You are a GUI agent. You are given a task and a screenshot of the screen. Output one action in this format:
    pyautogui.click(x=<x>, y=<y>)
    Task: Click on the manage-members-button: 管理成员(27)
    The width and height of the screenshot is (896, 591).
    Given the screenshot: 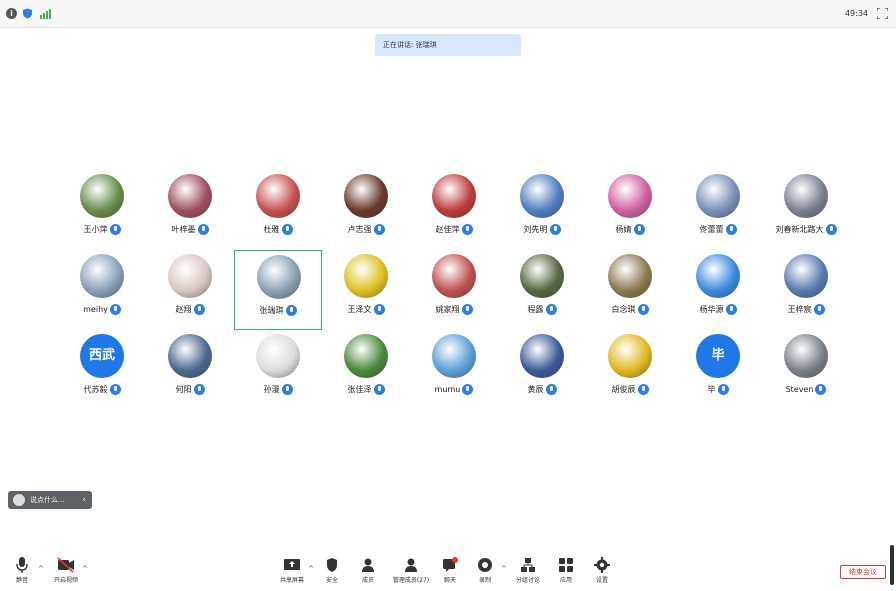 What is the action you would take?
    pyautogui.click(x=411, y=573)
    